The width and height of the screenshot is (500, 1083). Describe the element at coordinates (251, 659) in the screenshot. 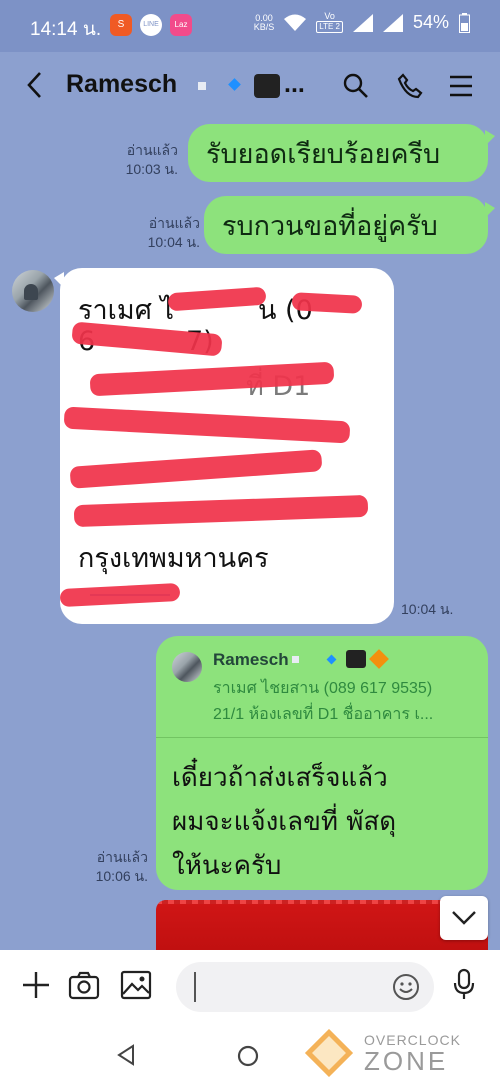

I see `quoted-sender: Ramesch` at that location.